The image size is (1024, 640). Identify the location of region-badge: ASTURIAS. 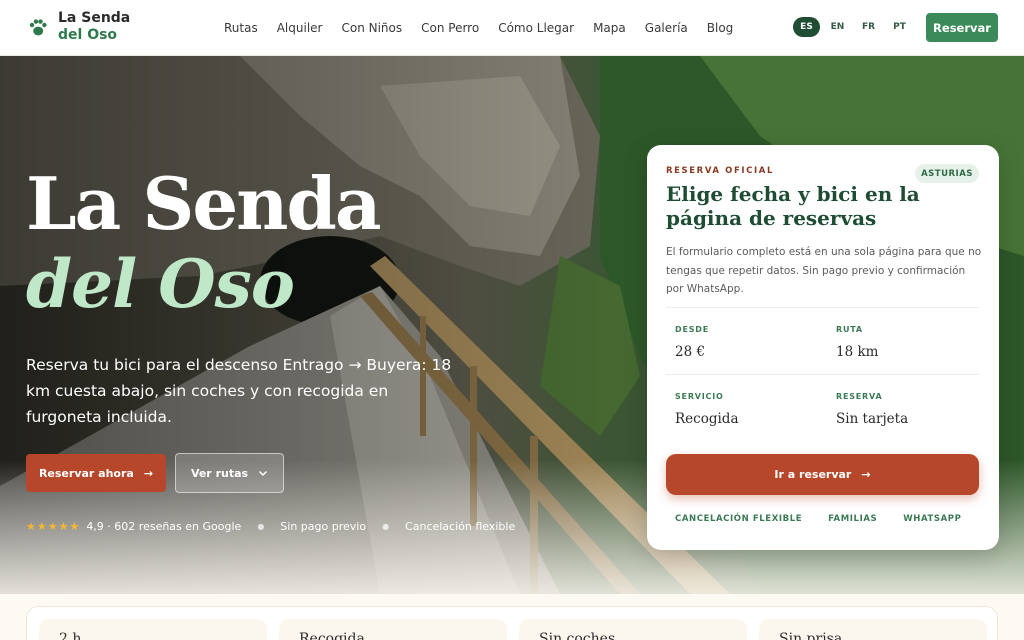
(947, 173).